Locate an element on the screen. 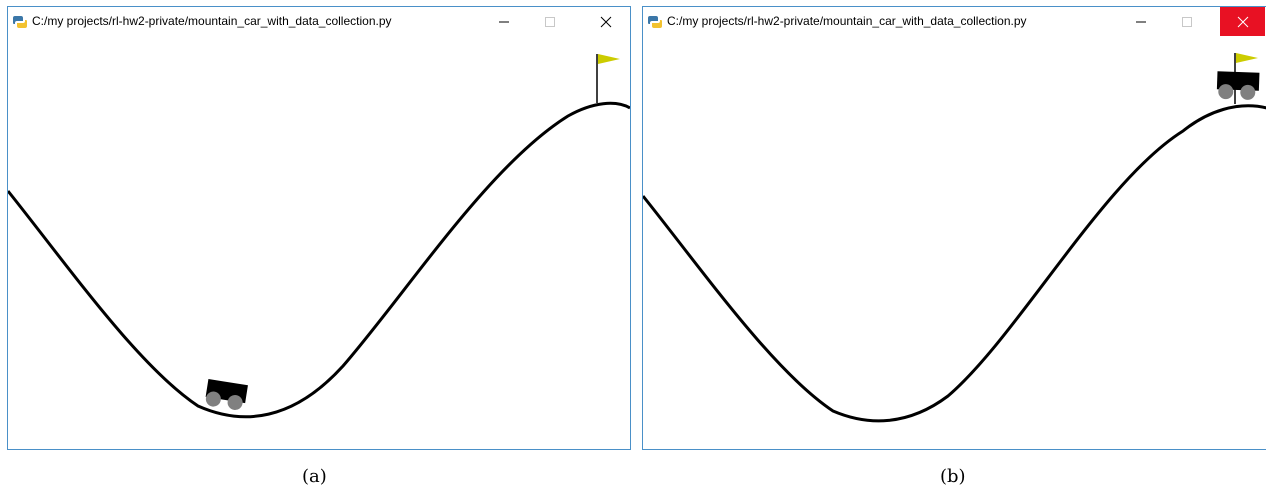 This screenshot has height=491, width=1266. flag is located at coordinates (608, 78).